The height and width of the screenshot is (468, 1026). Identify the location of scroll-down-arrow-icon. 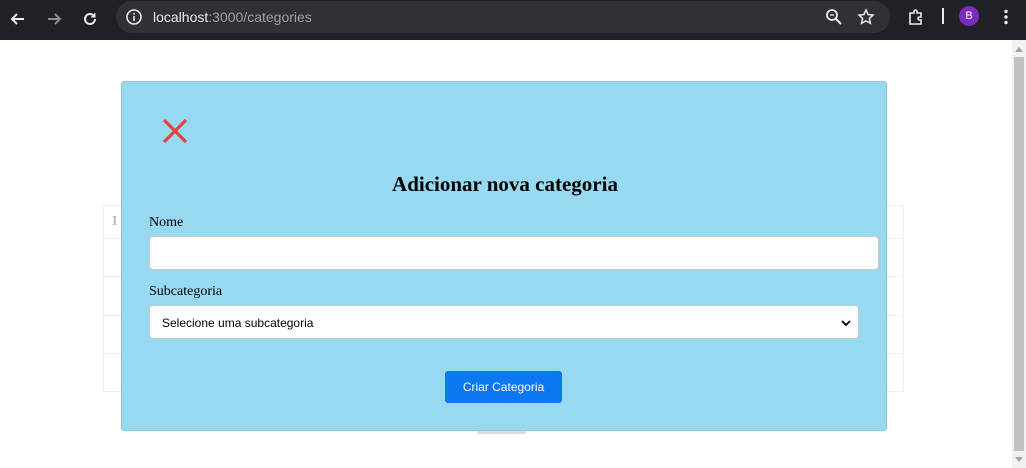
(1019, 459).